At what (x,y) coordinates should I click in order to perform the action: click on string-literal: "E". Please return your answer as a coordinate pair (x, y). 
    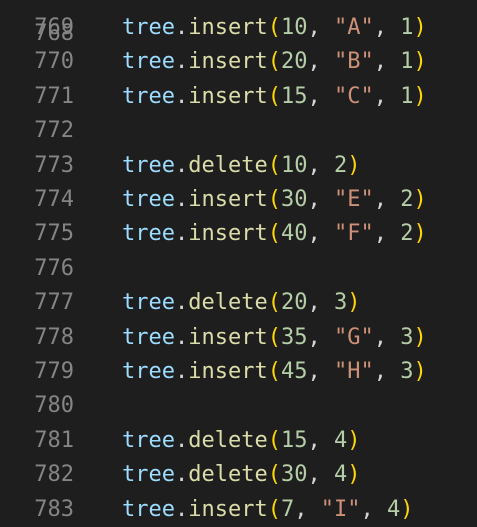
    Looking at the image, I should click on (353, 199).